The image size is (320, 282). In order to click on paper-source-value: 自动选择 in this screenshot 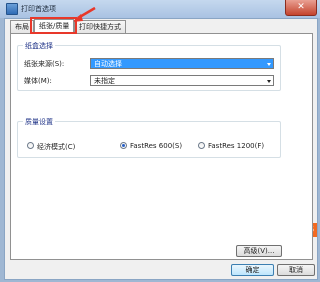, I will do `click(108, 64)`.